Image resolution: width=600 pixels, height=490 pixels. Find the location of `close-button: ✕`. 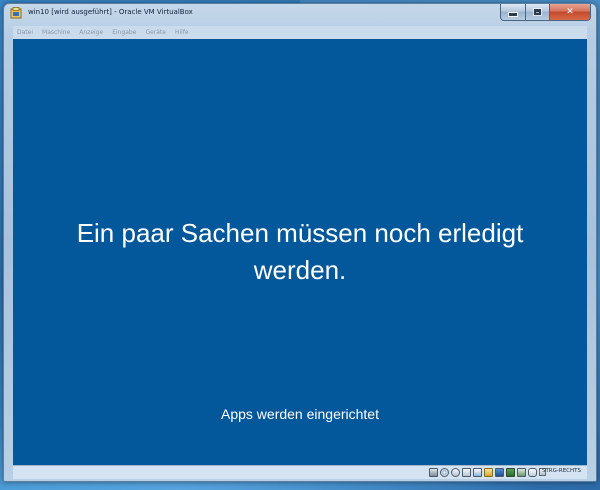

close-button: ✕ is located at coordinates (570, 12).